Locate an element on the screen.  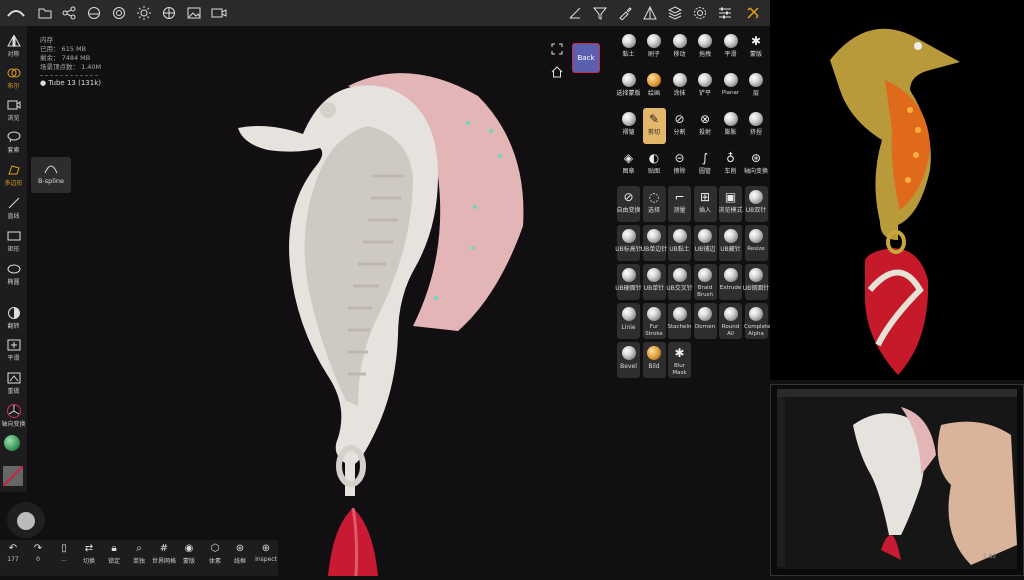
tool-6-0: UB硬面针 is located at coordinates (628, 282).